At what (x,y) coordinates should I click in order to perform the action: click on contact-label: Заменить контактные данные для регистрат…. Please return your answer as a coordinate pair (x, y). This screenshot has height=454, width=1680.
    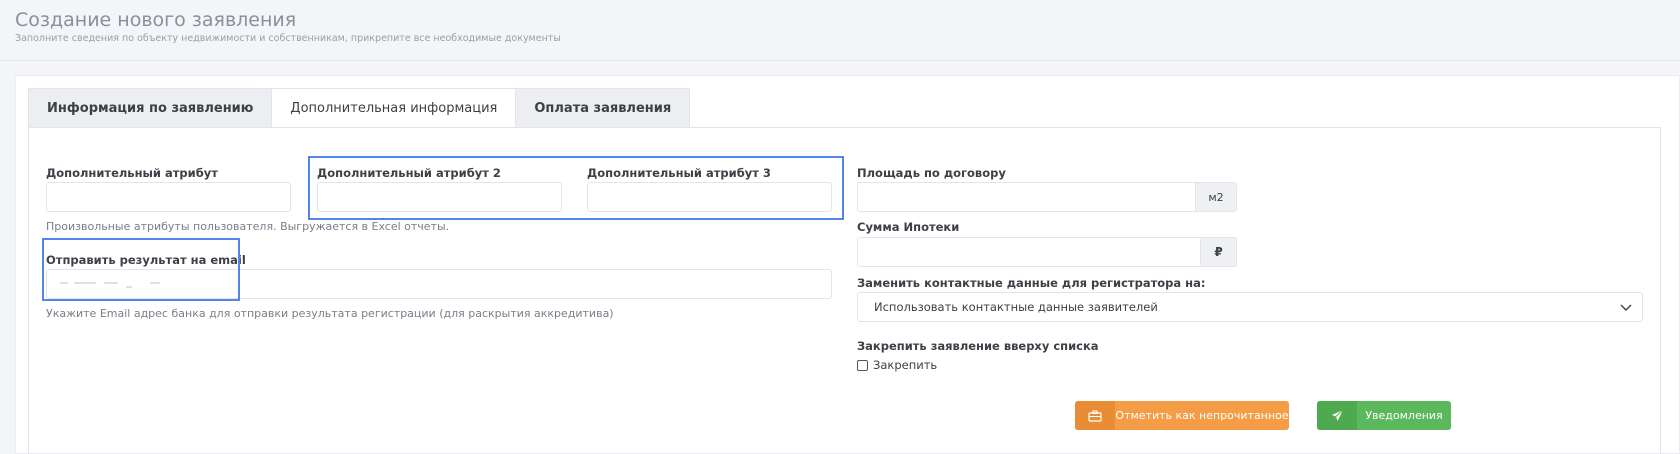
    Looking at the image, I should click on (1031, 283).